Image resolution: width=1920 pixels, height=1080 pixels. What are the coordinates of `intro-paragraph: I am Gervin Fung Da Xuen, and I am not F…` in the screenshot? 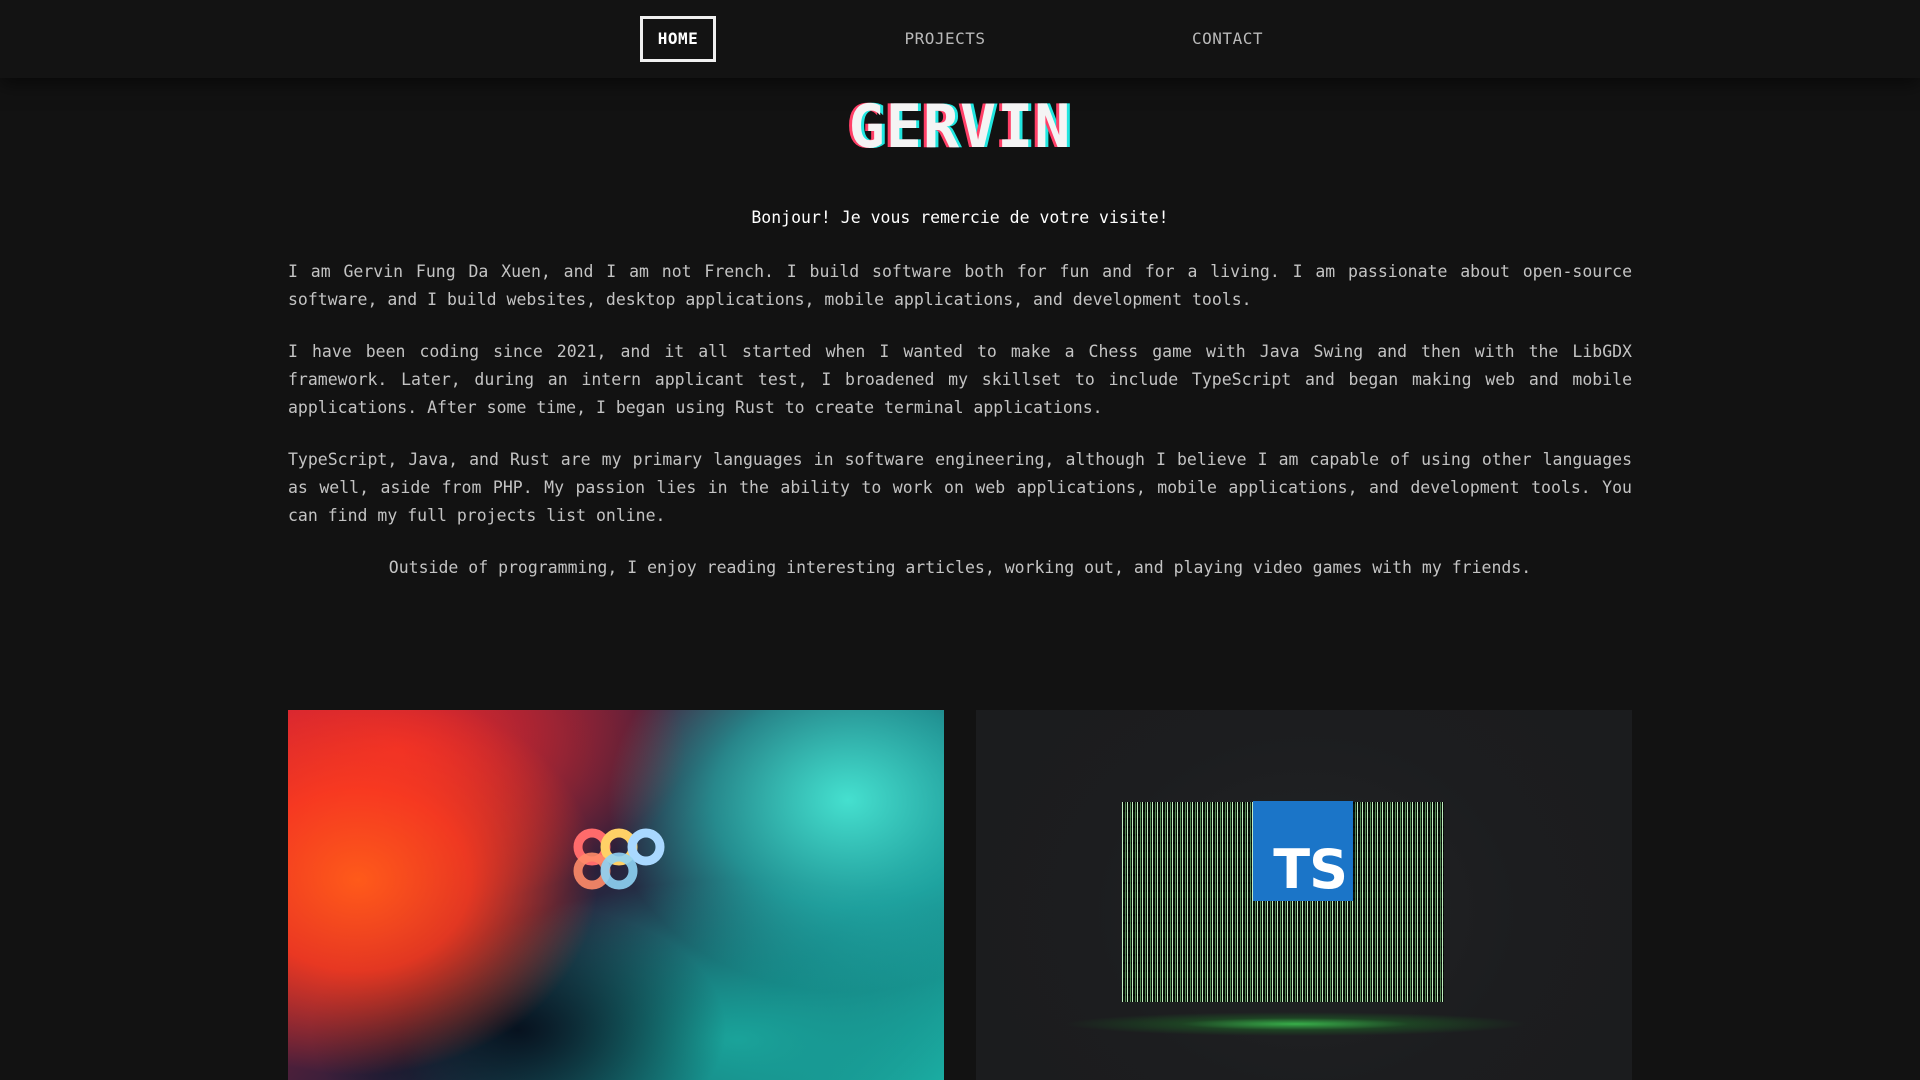 It's located at (960, 285).